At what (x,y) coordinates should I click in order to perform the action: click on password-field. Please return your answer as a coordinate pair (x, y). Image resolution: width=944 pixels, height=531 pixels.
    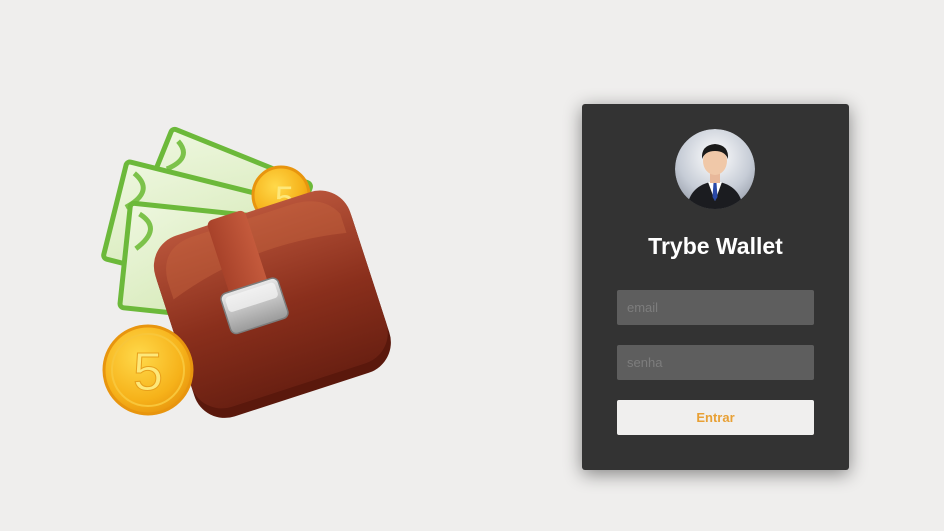
    Looking at the image, I should click on (715, 362).